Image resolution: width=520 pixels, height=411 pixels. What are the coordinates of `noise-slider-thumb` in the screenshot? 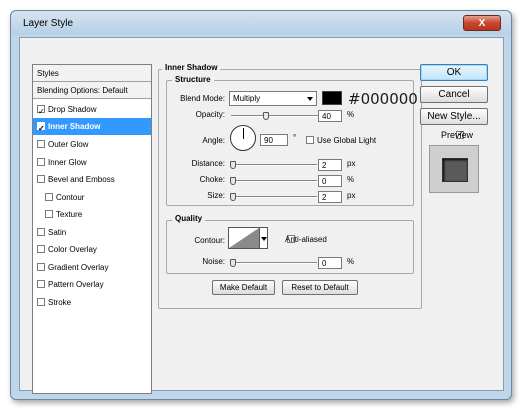 It's located at (233, 263).